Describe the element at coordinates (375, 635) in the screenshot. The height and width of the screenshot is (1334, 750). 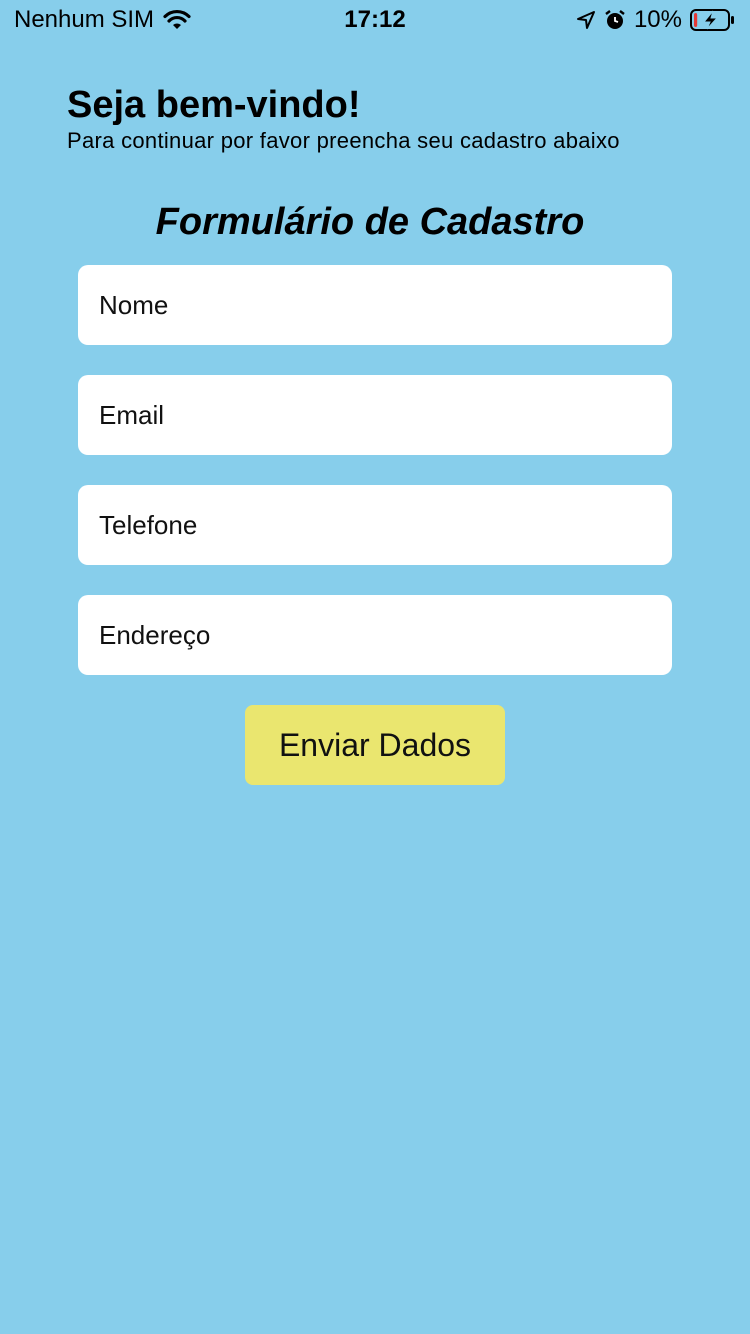
I see `address-field: Endereço` at that location.